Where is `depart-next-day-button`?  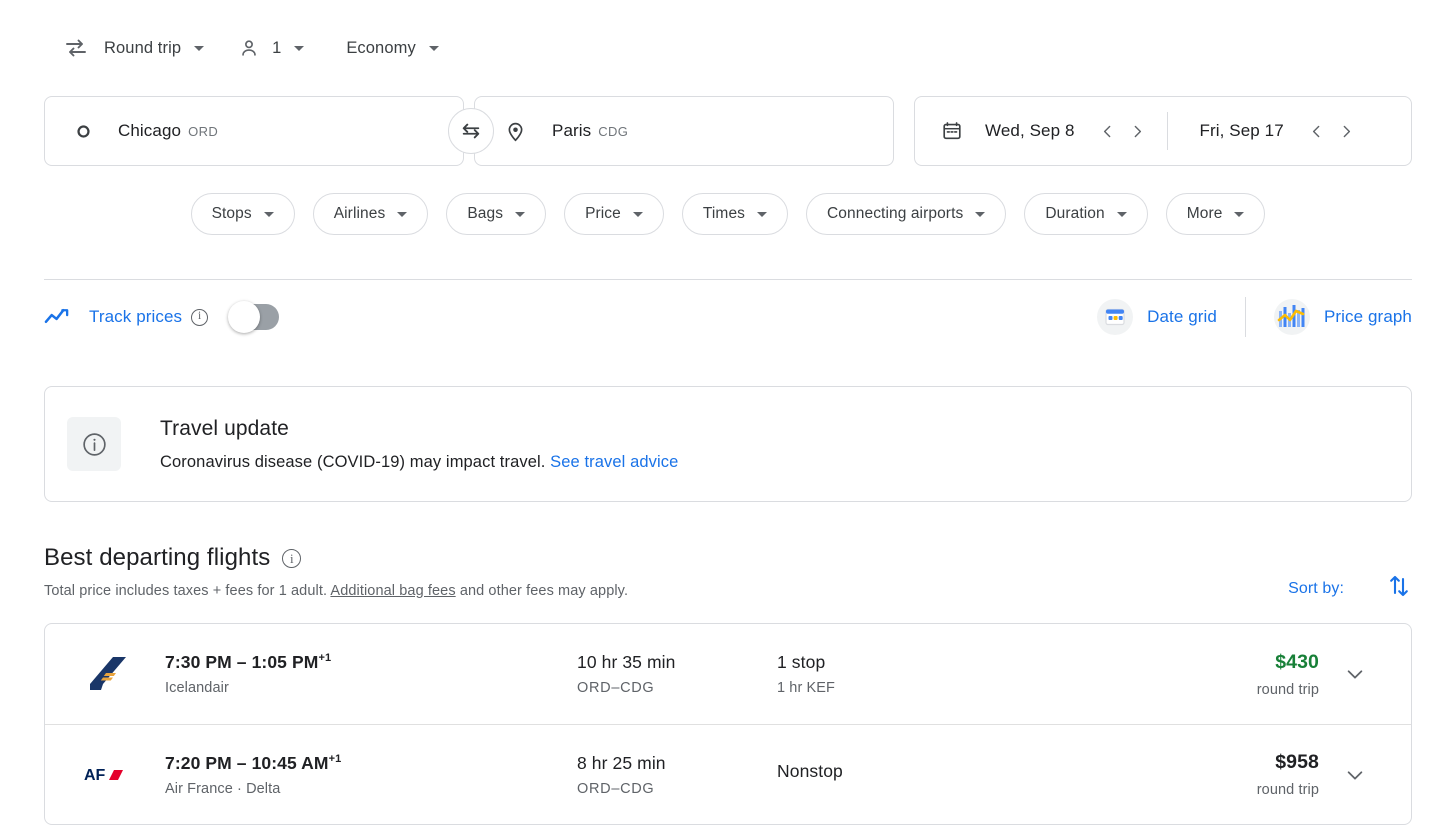
depart-next-day-button is located at coordinates (1138, 131).